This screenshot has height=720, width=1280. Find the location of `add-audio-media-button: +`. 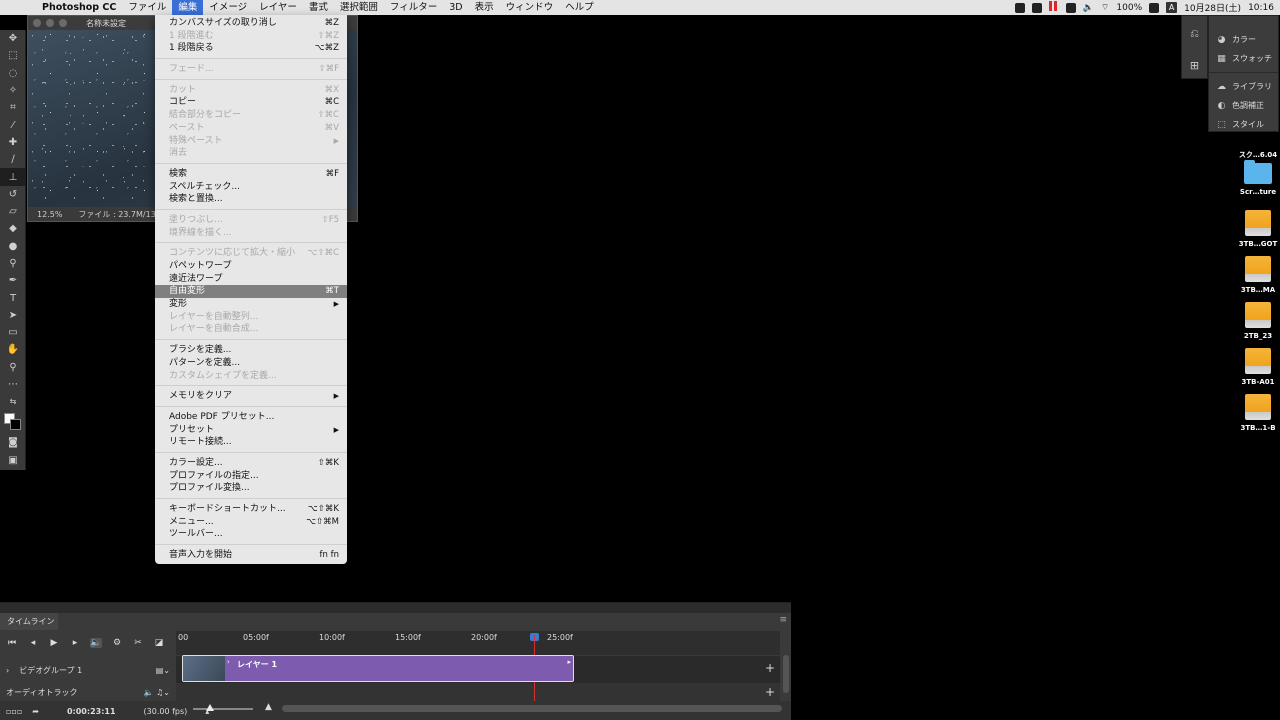

add-audio-media-button: + is located at coordinates (770, 692).